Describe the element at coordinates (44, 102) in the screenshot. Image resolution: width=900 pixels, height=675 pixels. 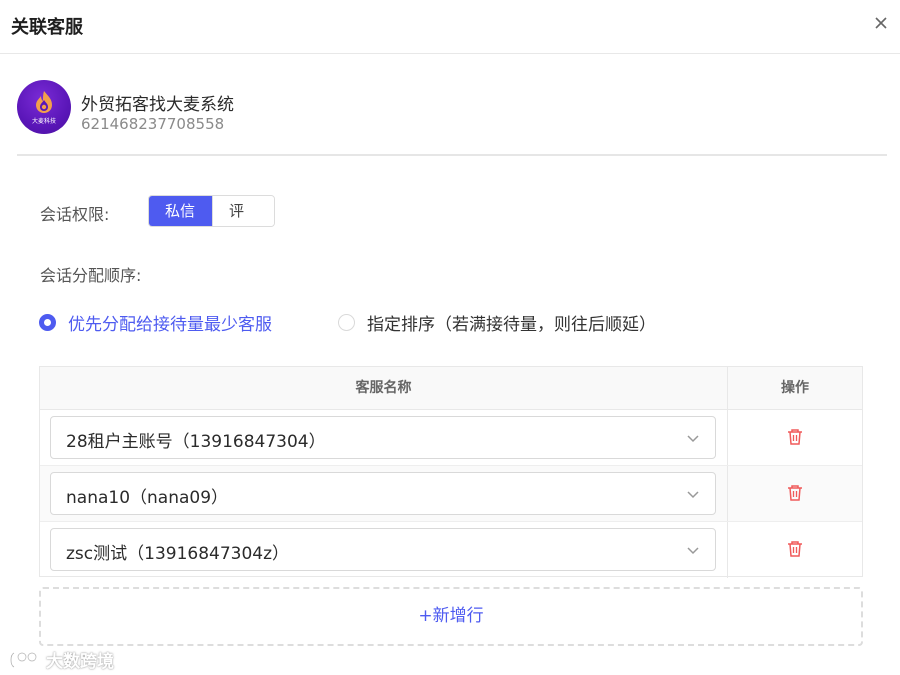
I see `flame-logo-icon` at that location.